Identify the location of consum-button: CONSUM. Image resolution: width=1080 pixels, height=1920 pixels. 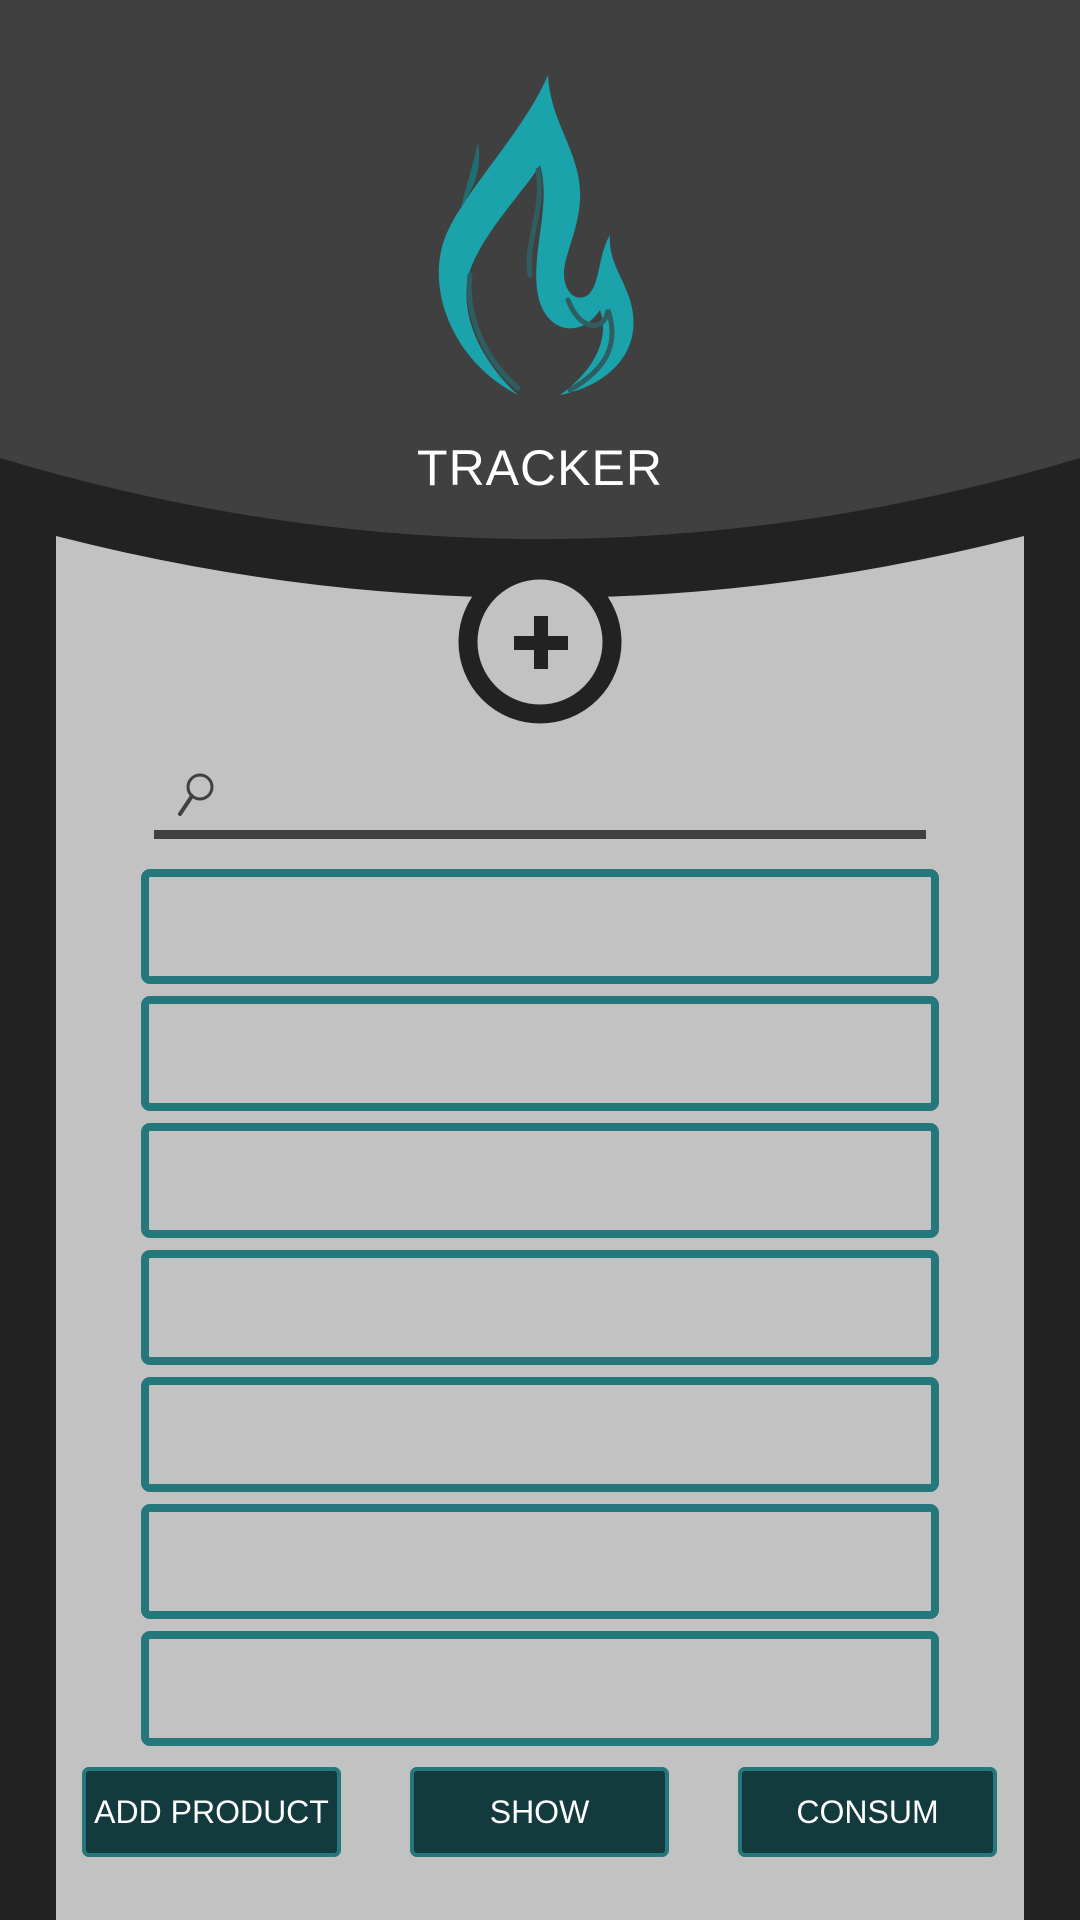
(867, 1812).